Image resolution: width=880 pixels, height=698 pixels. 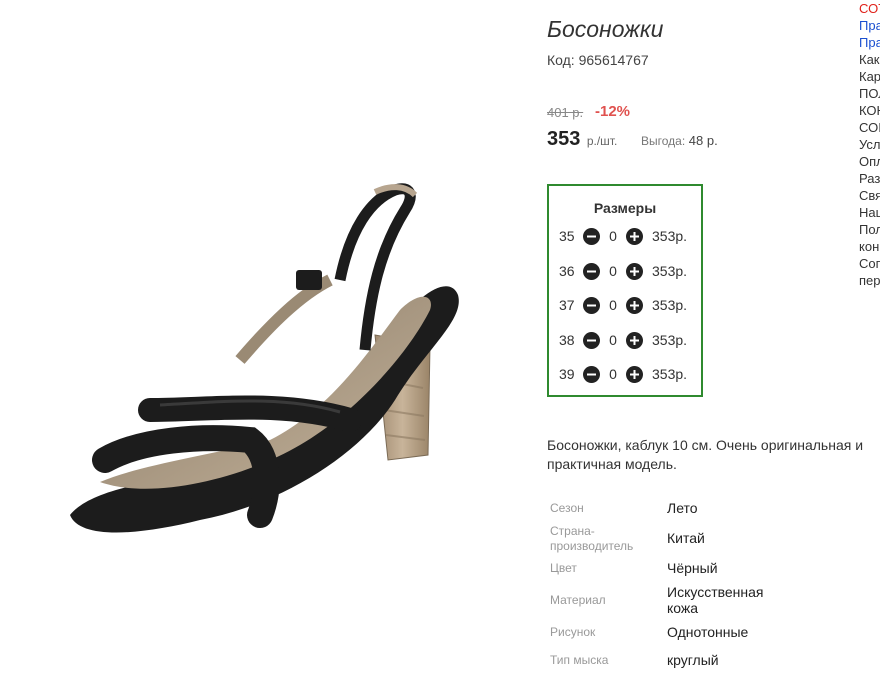 What do you see at coordinates (578, 600) in the screenshot?
I see `attr-label-material: Материал` at bounding box center [578, 600].